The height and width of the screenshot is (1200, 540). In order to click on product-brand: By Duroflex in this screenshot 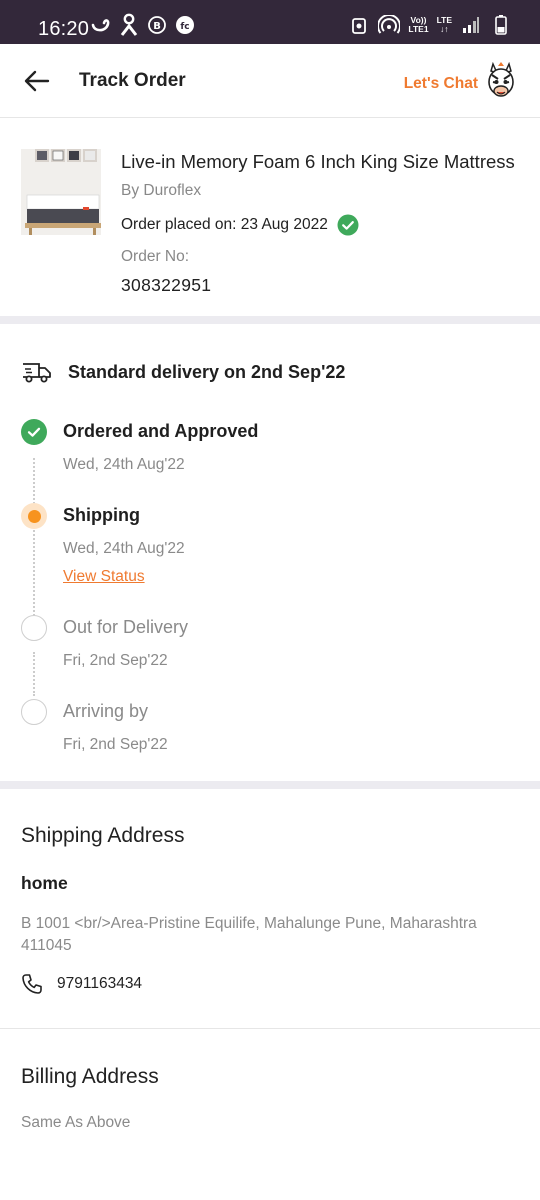, I will do `click(161, 190)`.